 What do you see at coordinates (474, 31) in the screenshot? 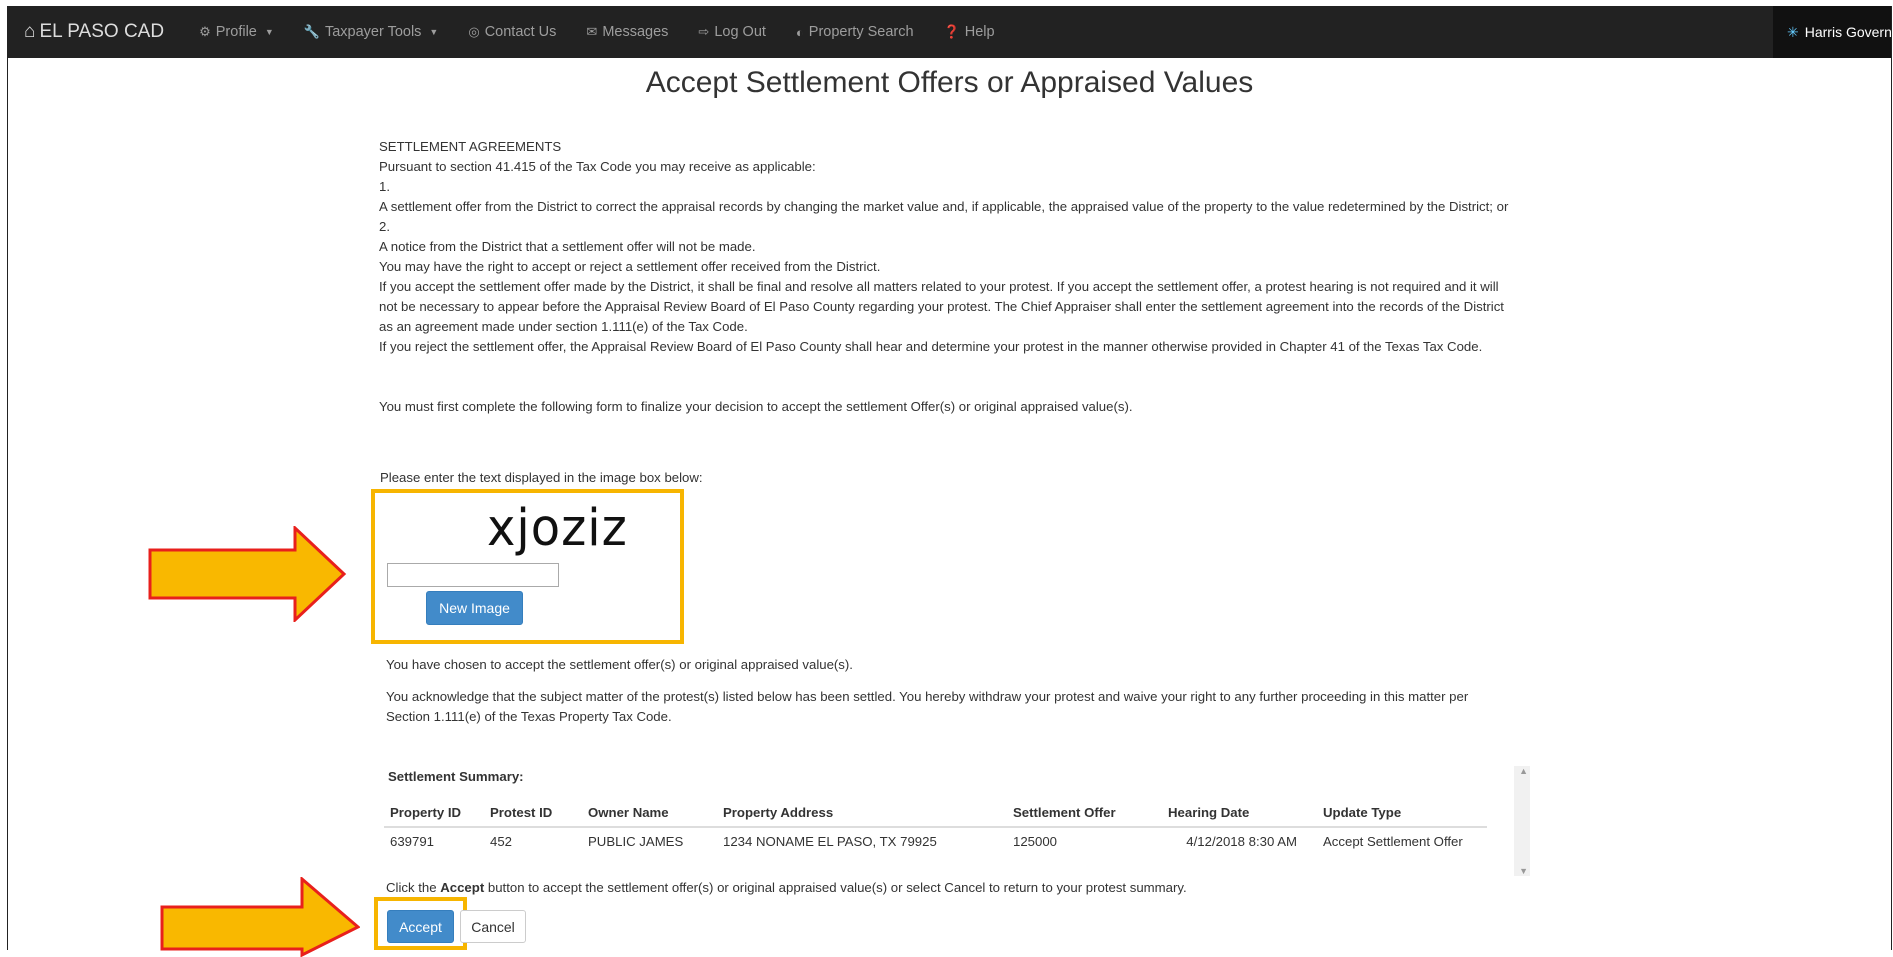
I see `lifebuoy-icon: ◎` at bounding box center [474, 31].